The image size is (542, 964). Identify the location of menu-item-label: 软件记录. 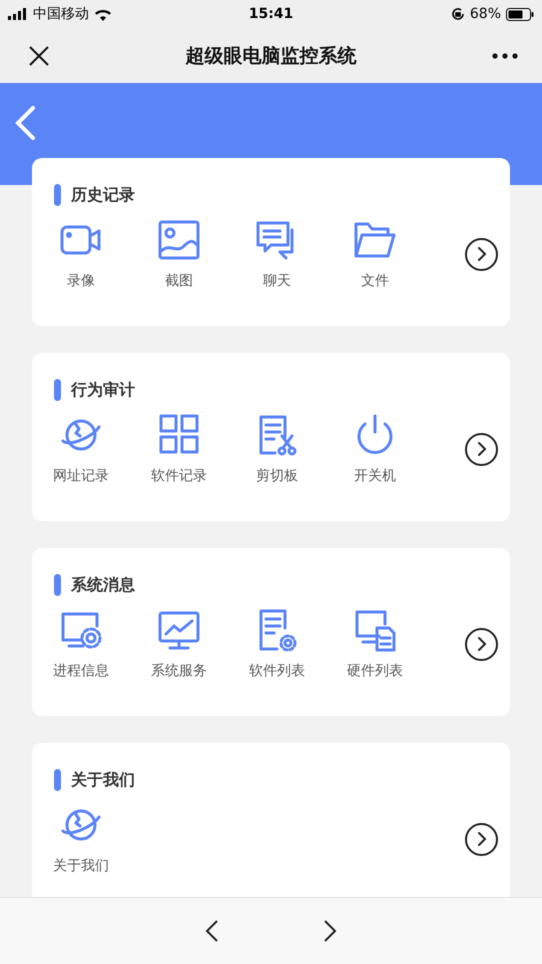
(179, 476).